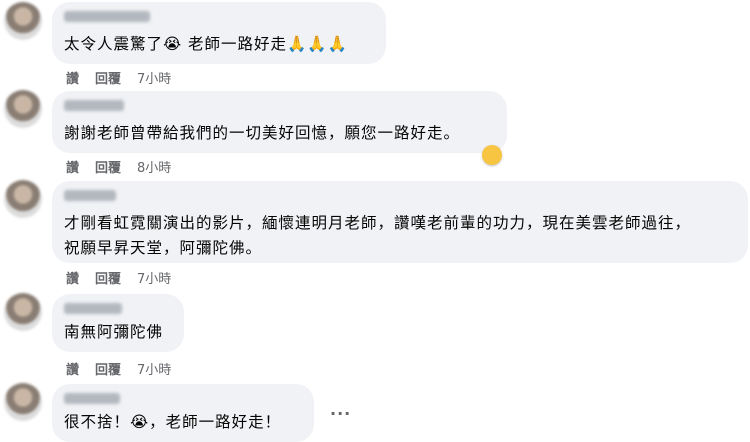 The height and width of the screenshot is (442, 750). I want to click on crying-face-icon, so click(492, 155).